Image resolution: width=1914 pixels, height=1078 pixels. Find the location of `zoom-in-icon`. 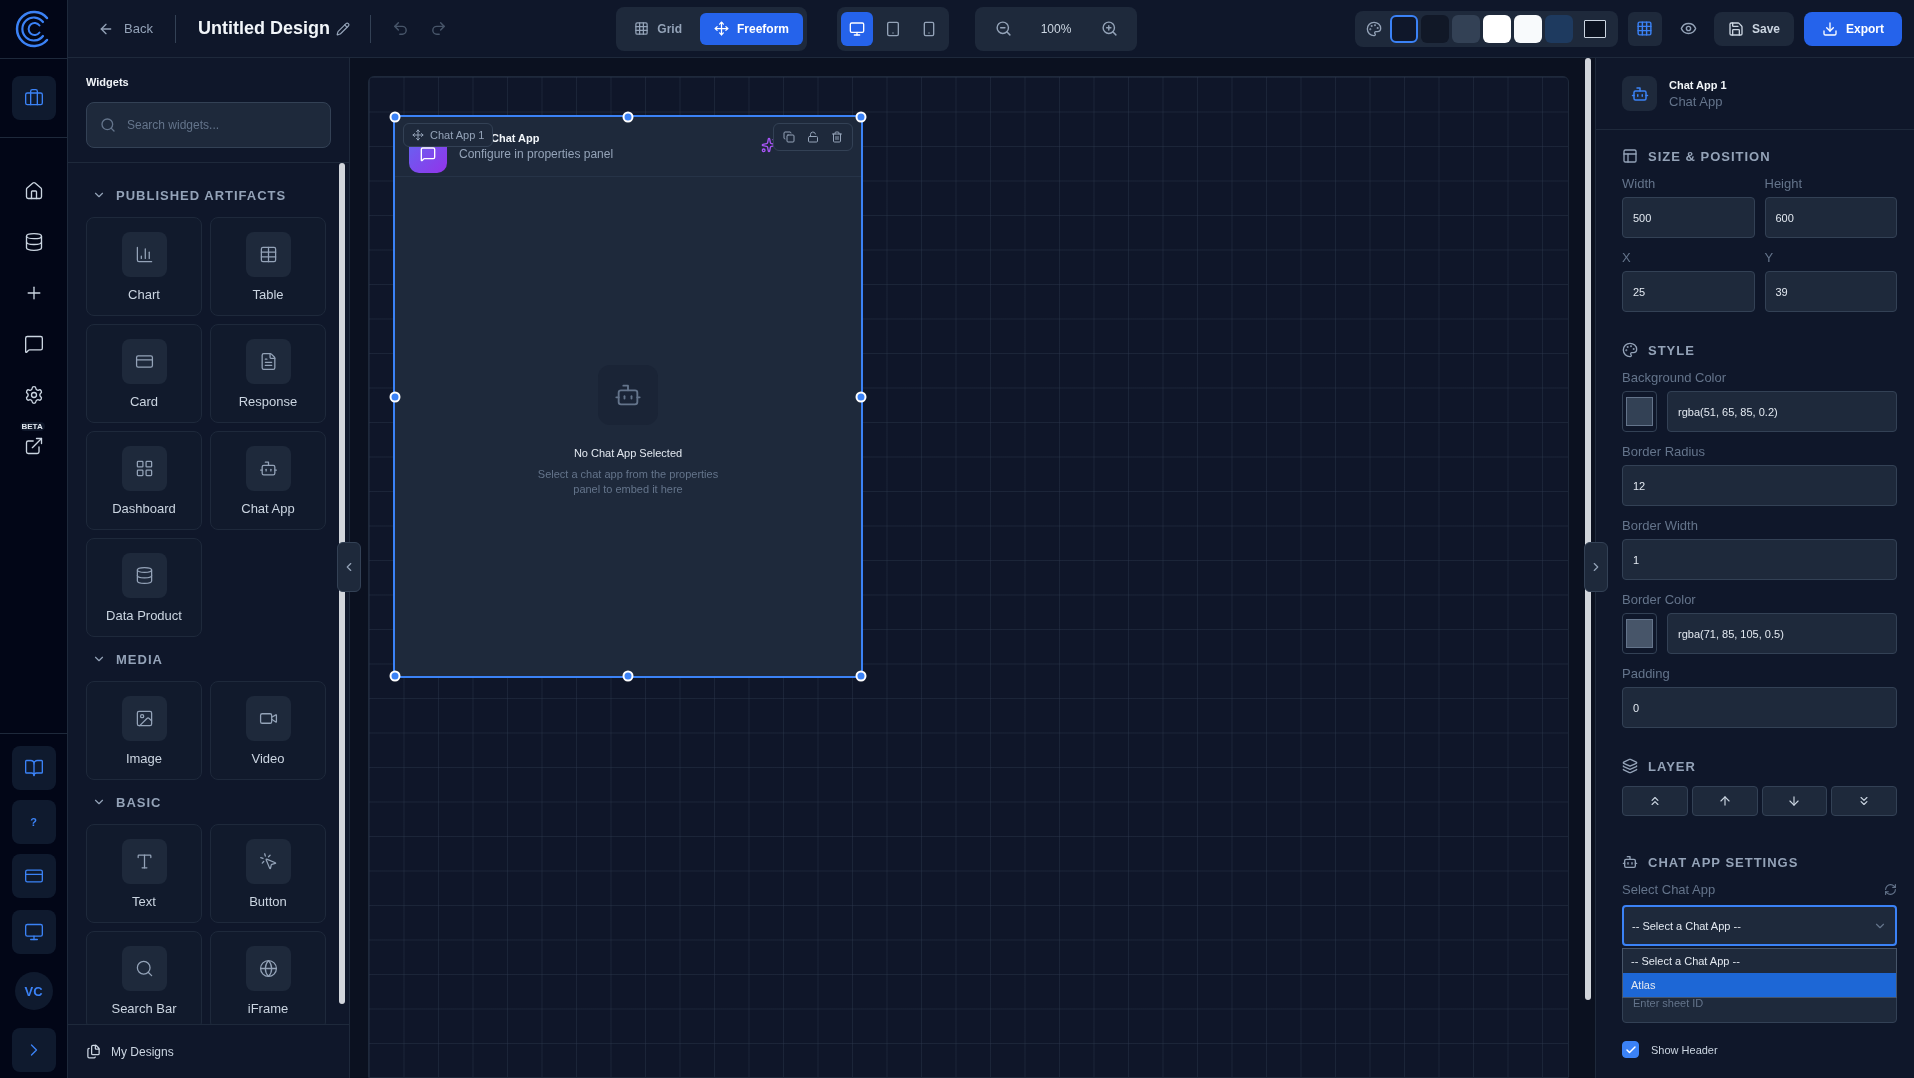

zoom-in-icon is located at coordinates (1109, 28).